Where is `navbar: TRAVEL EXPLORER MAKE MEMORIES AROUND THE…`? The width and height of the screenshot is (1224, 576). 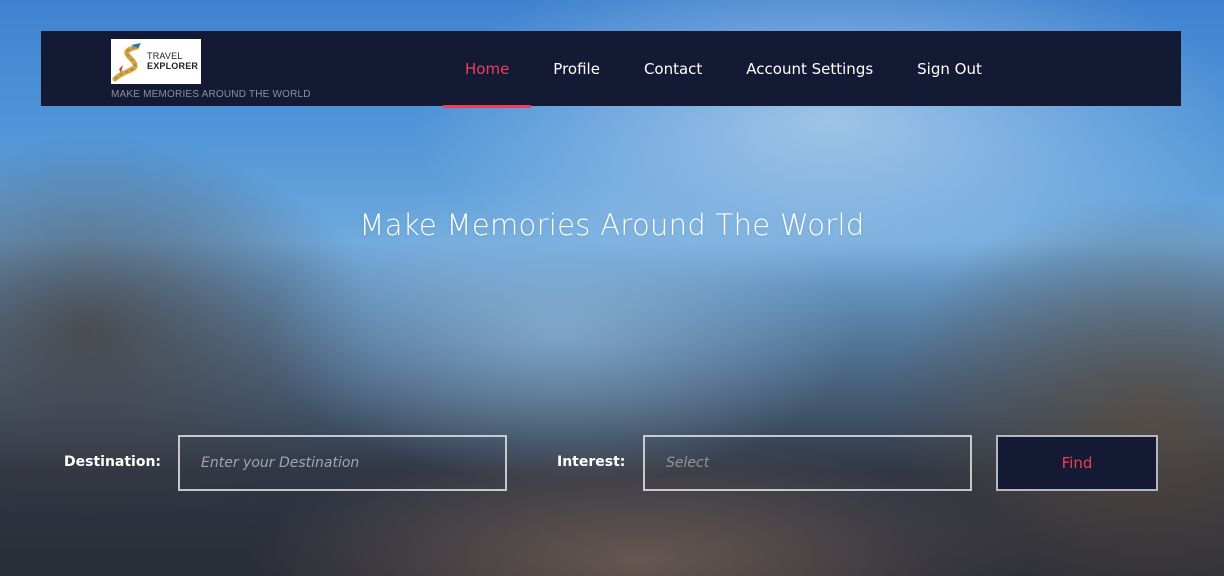 navbar: TRAVEL EXPLORER MAKE MEMORIES AROUND THE… is located at coordinates (611, 69).